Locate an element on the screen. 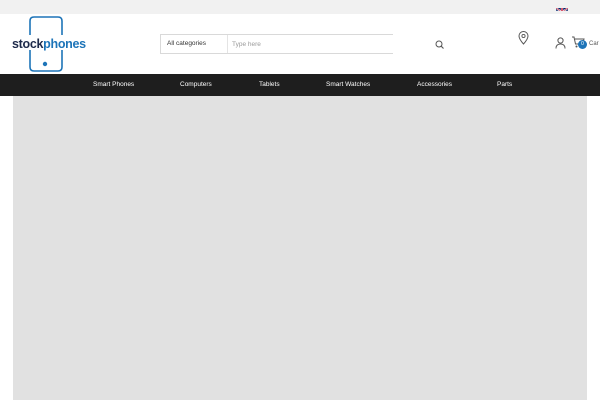 The height and width of the screenshot is (400, 600). cart-count-badge: 0 is located at coordinates (582, 44).